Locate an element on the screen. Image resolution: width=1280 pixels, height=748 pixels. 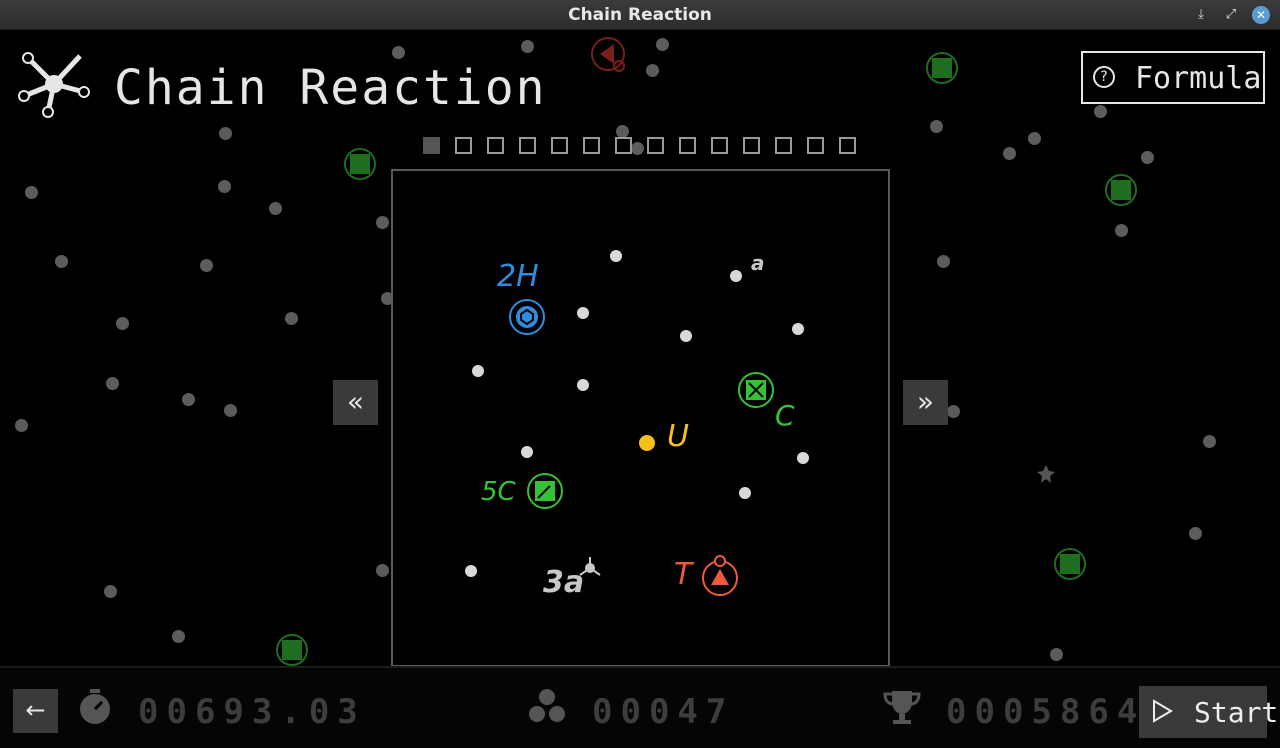
trophy-icon is located at coordinates (902, 707).